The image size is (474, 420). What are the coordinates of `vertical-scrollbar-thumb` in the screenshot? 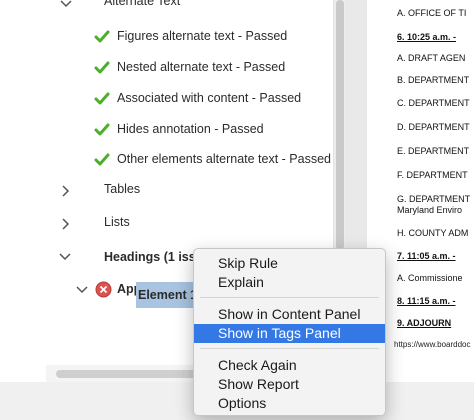 It's located at (340, 125).